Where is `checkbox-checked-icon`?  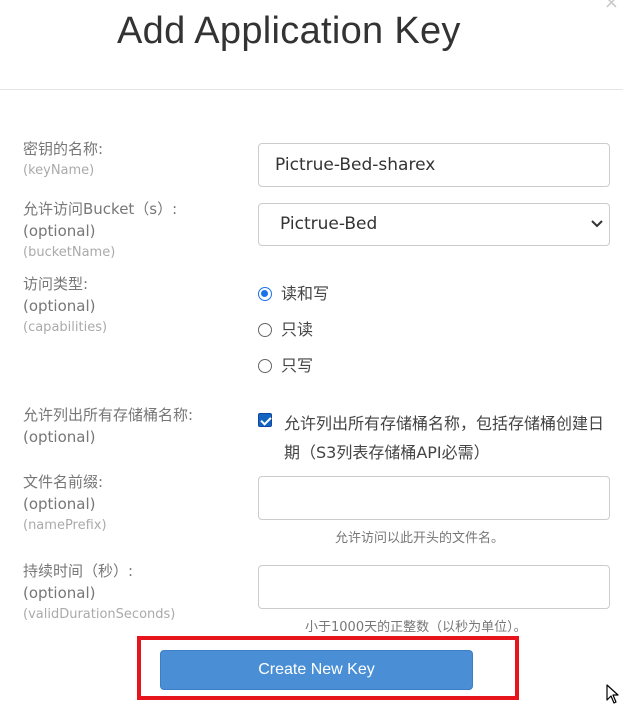
checkbox-checked-icon is located at coordinates (265, 420).